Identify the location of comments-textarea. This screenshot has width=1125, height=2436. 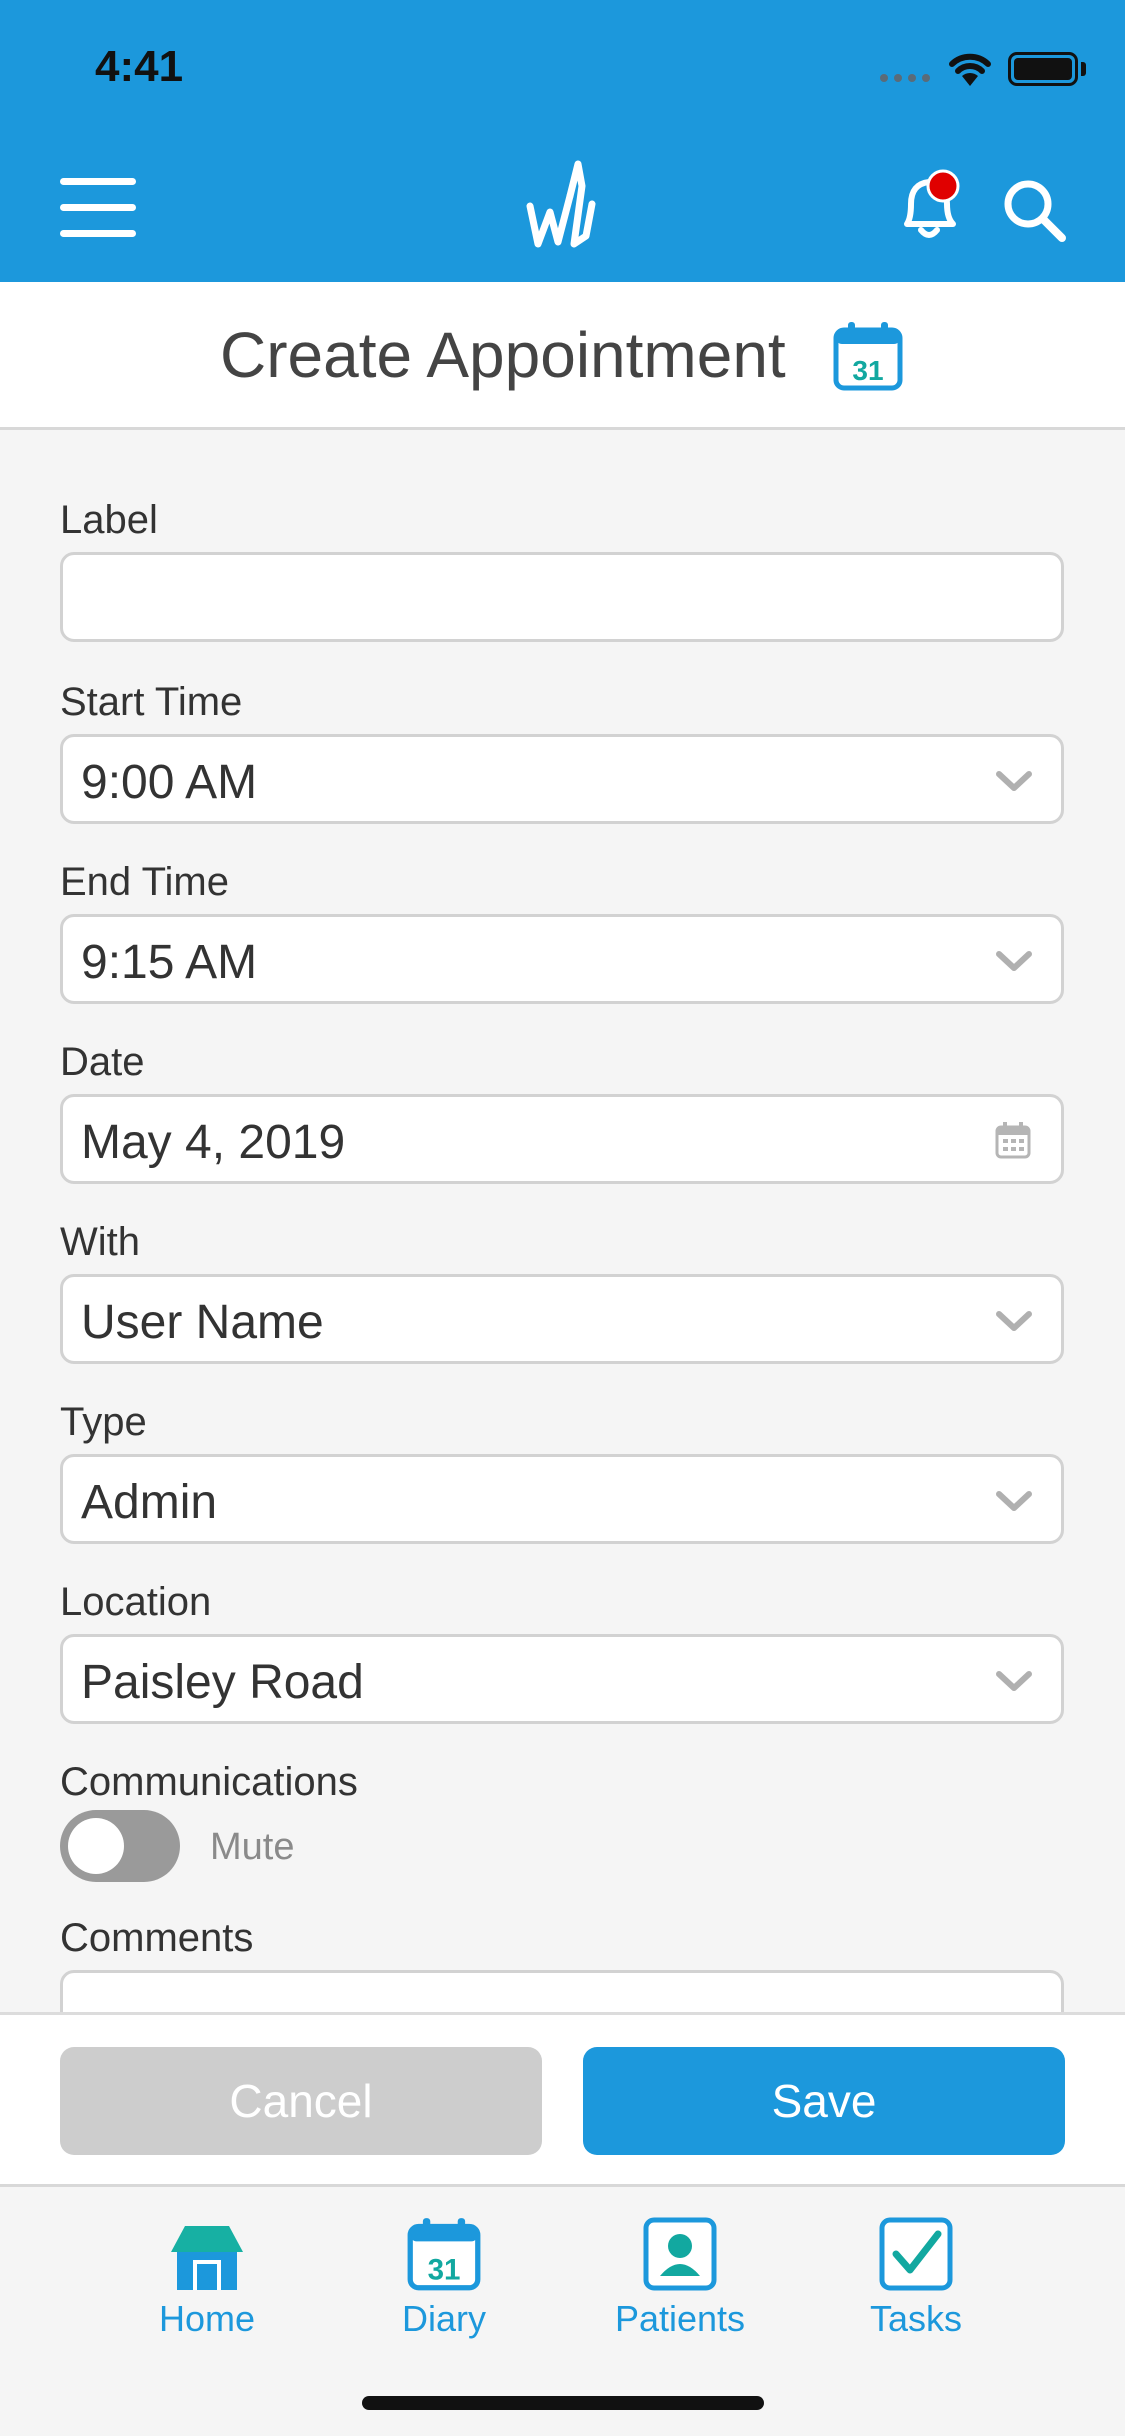
(562, 1991).